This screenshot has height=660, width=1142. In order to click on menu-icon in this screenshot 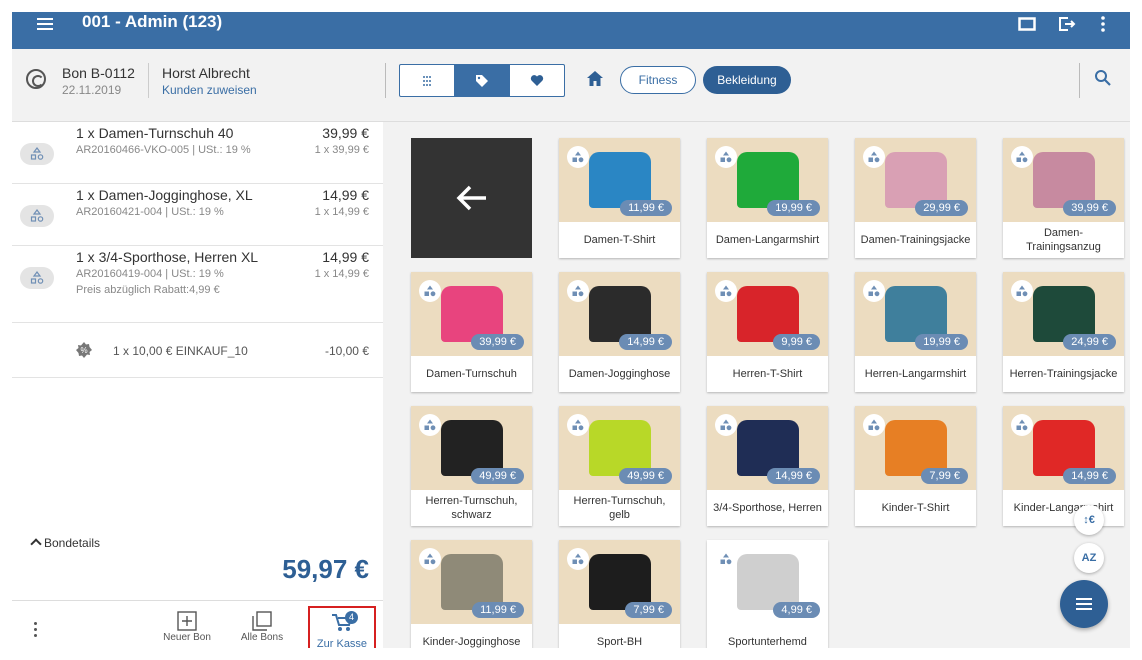, I will do `click(45, 23)`.